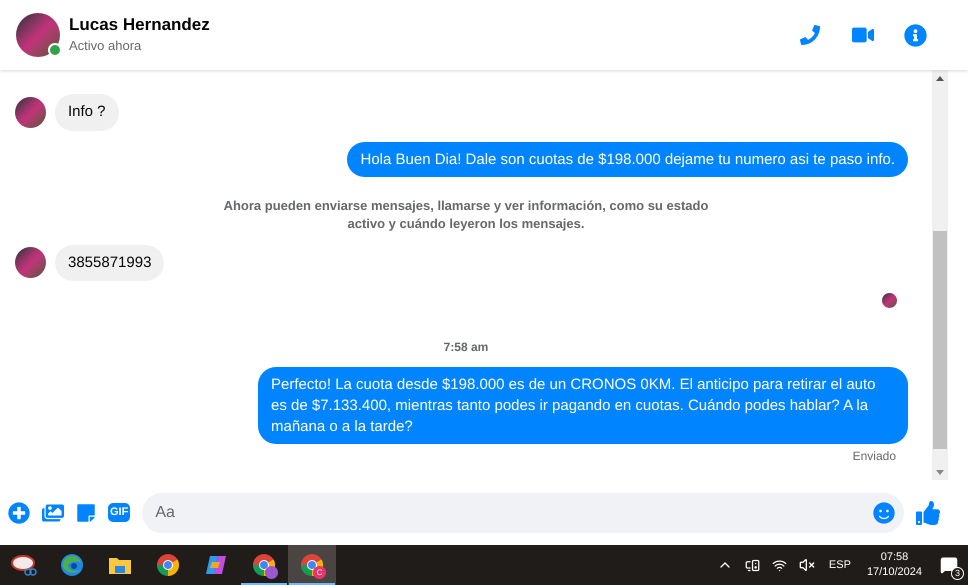 Image resolution: width=968 pixels, height=585 pixels. I want to click on gallery-button, so click(53, 513).